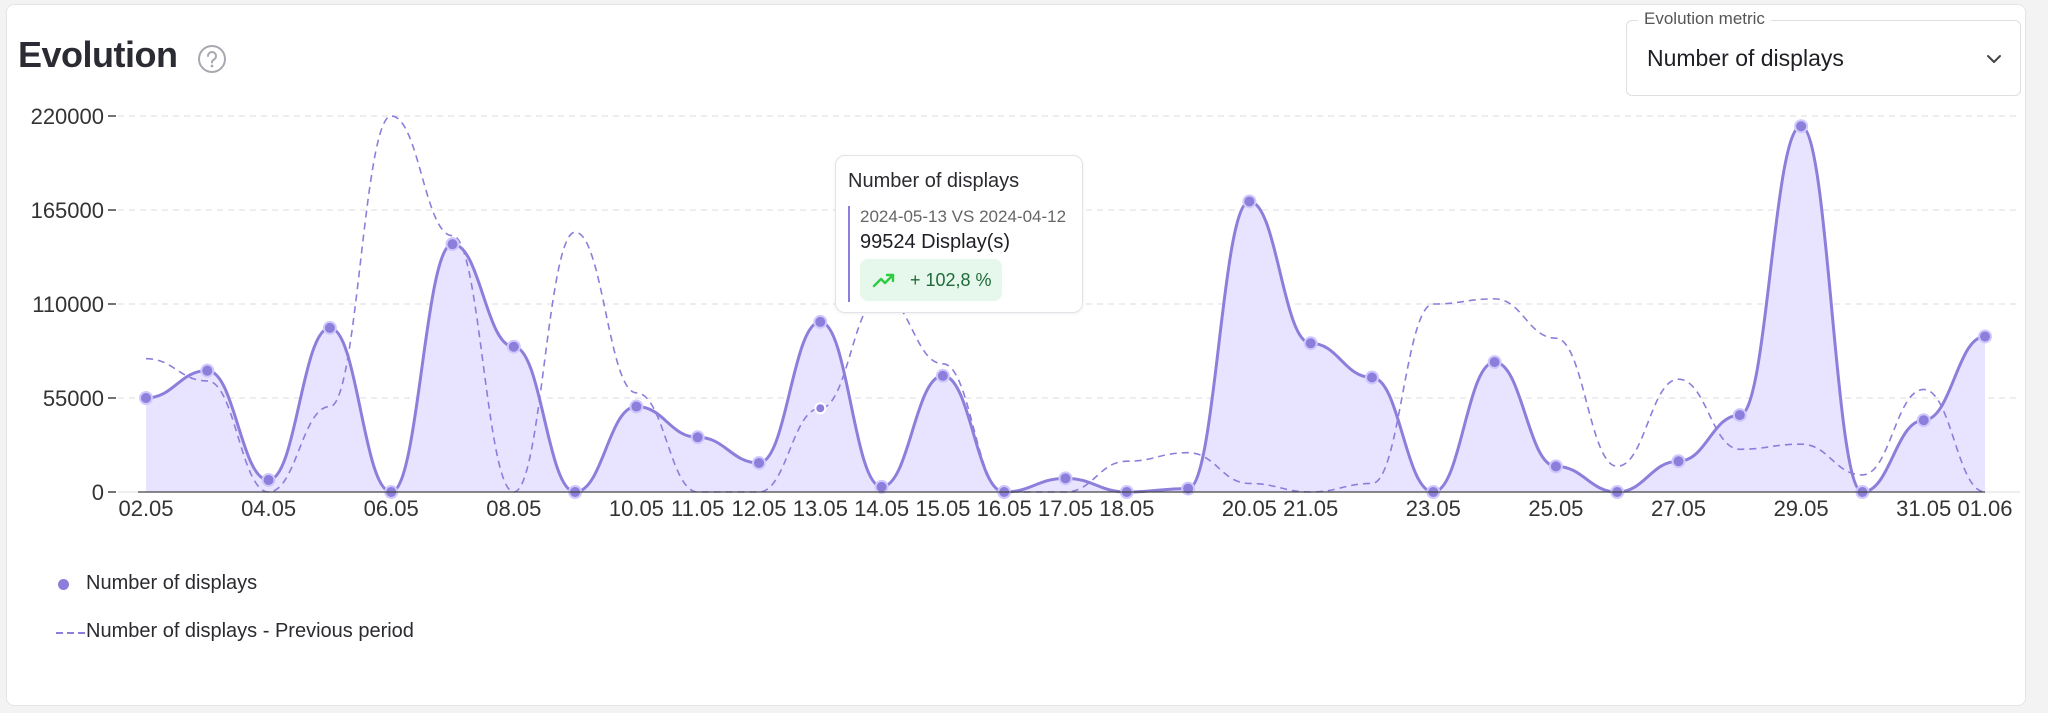 This screenshot has width=2048, height=713. I want to click on y-tick-label: 55000, so click(73, 398).